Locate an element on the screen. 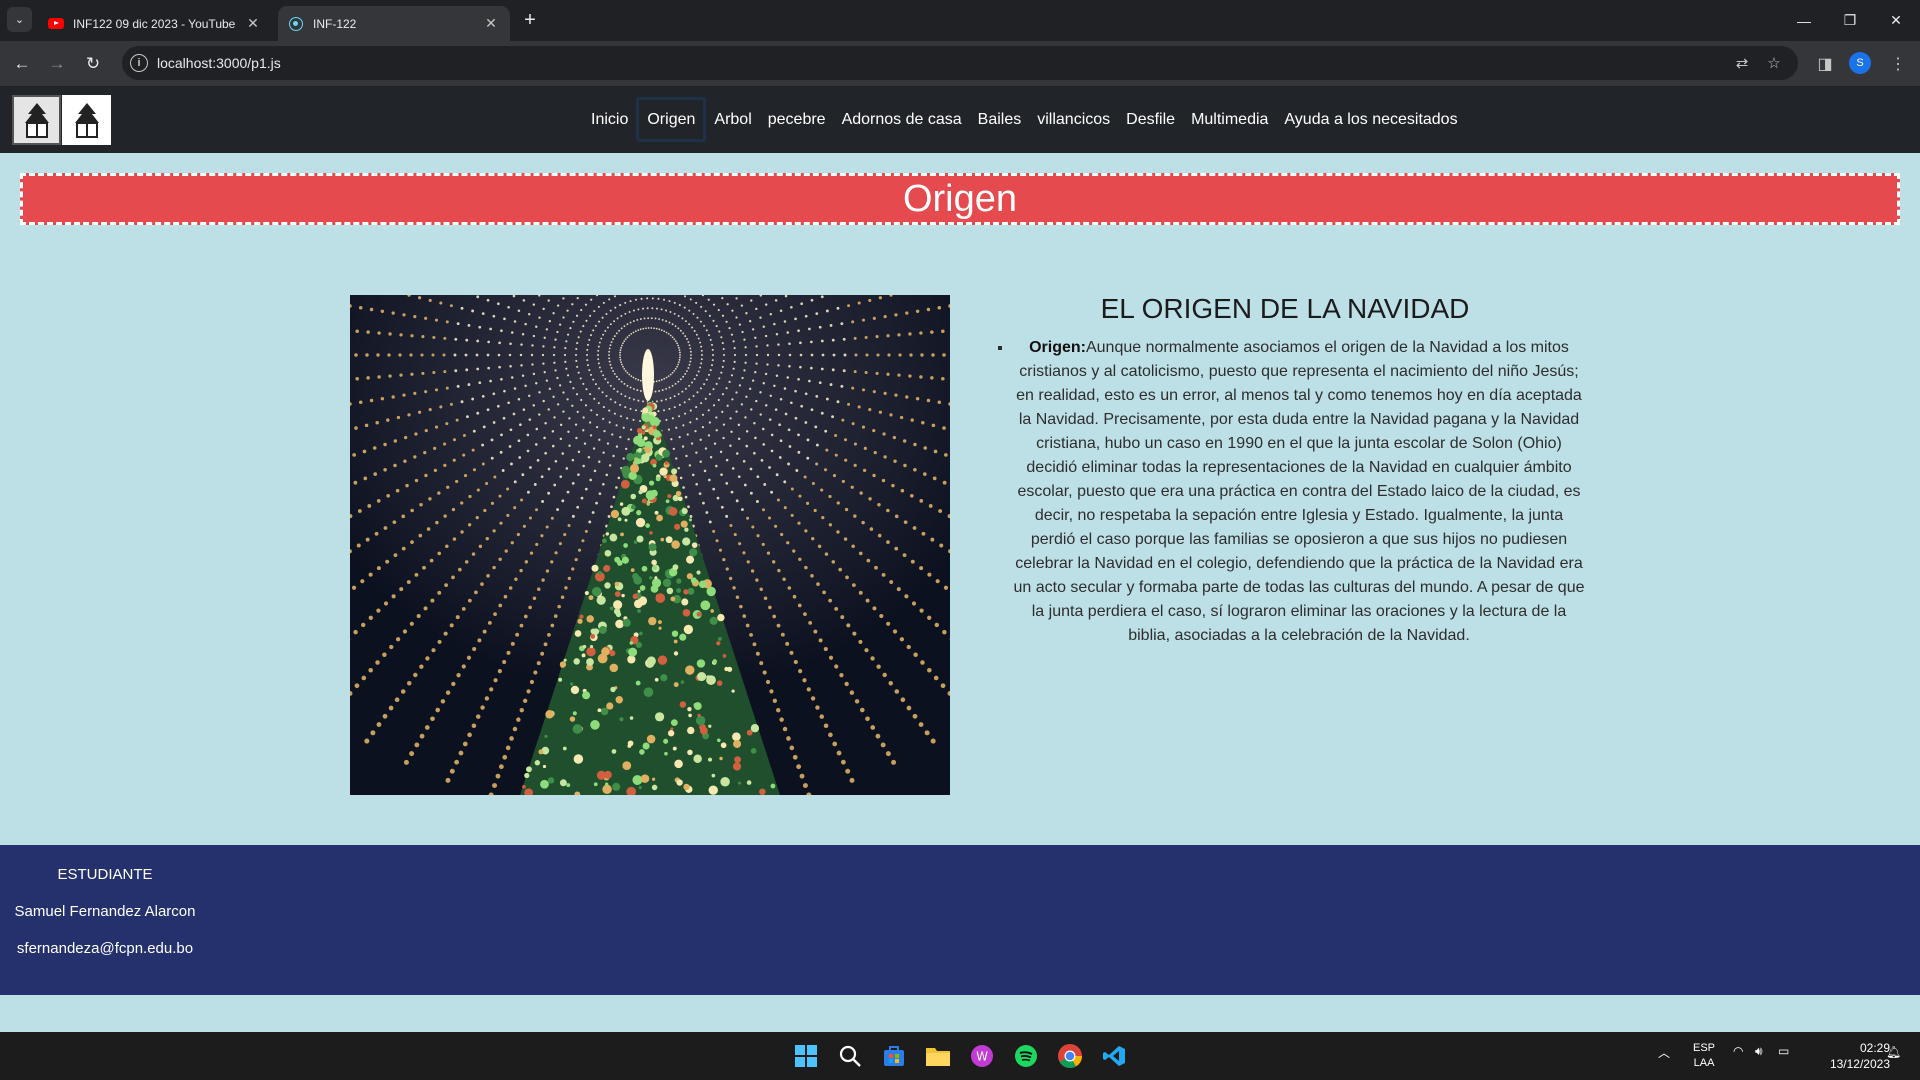 Image resolution: width=1920 pixels, height=1080 pixels. profile-avatar: S is located at coordinates (1860, 63).